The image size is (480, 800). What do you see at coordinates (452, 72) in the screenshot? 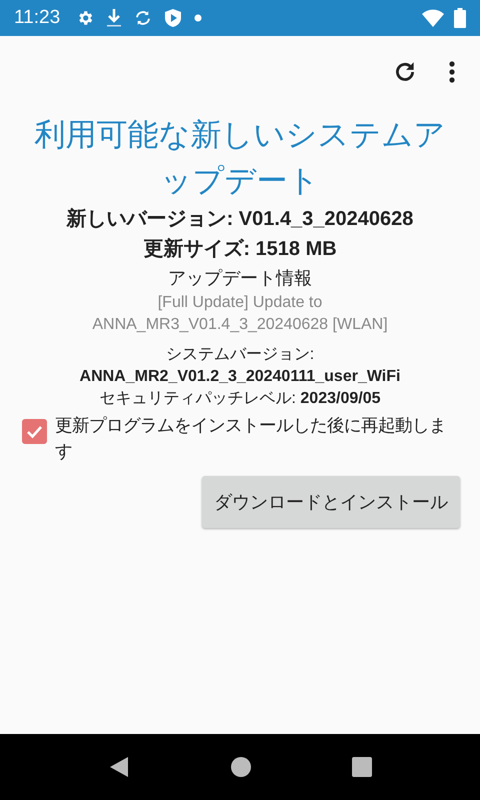
I see `more-icon` at bounding box center [452, 72].